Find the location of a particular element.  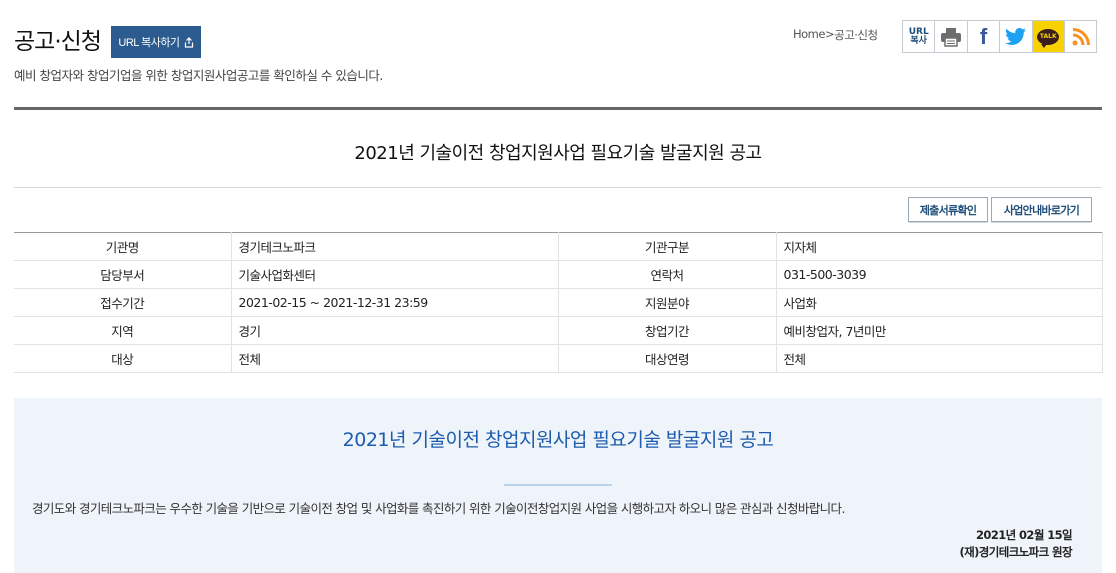

title-divider is located at coordinates (558, 187).